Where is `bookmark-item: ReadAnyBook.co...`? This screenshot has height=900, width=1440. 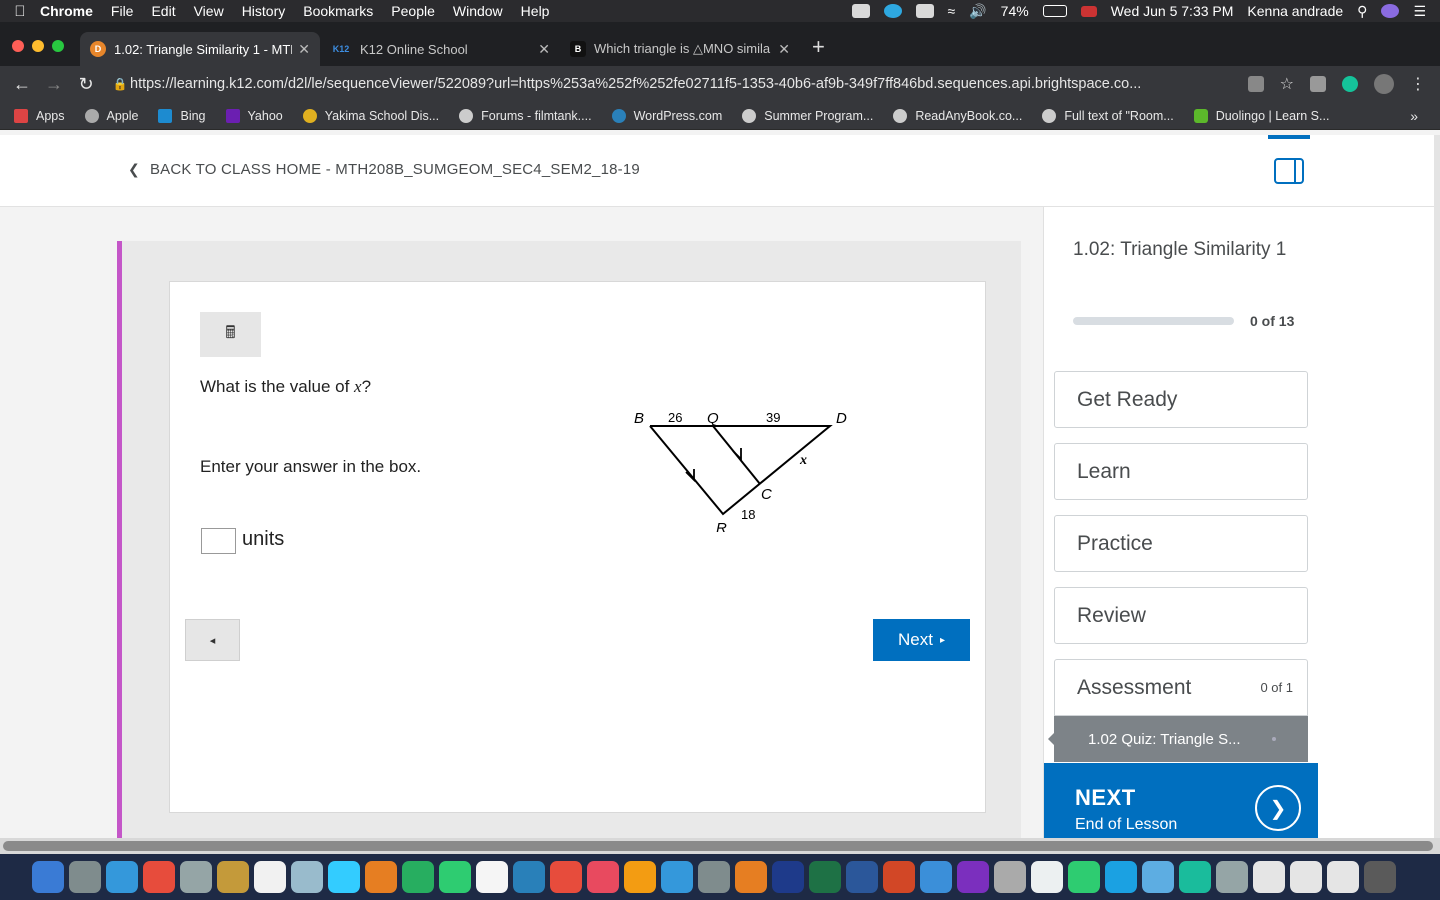 bookmark-item: ReadAnyBook.co... is located at coordinates (957, 115).